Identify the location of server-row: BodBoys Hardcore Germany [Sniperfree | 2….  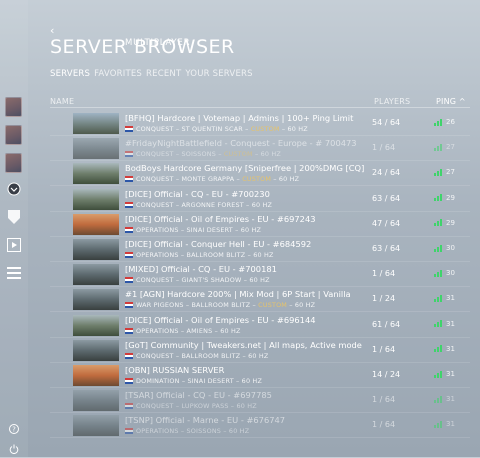
(260, 174).